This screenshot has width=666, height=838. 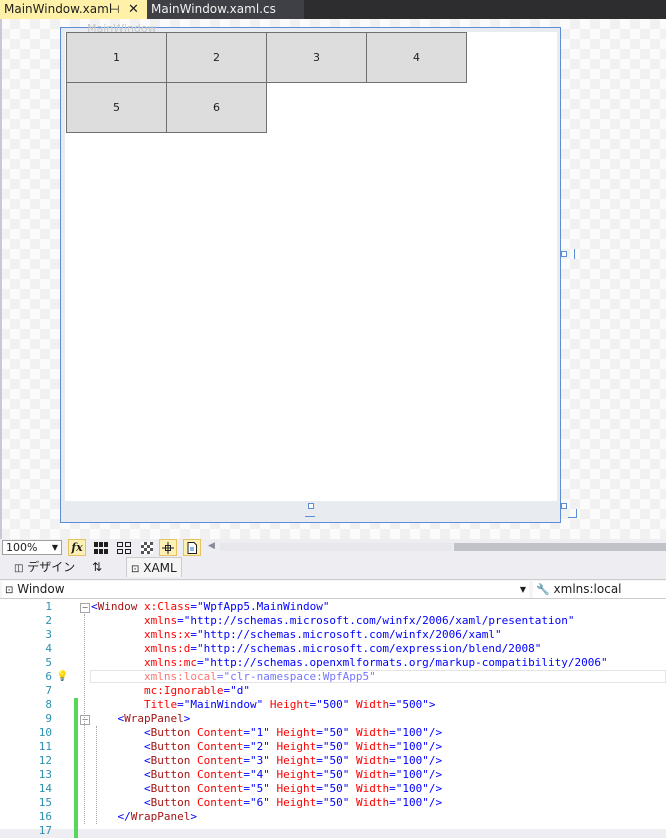 I want to click on code-token: >, so click(x=432, y=704).